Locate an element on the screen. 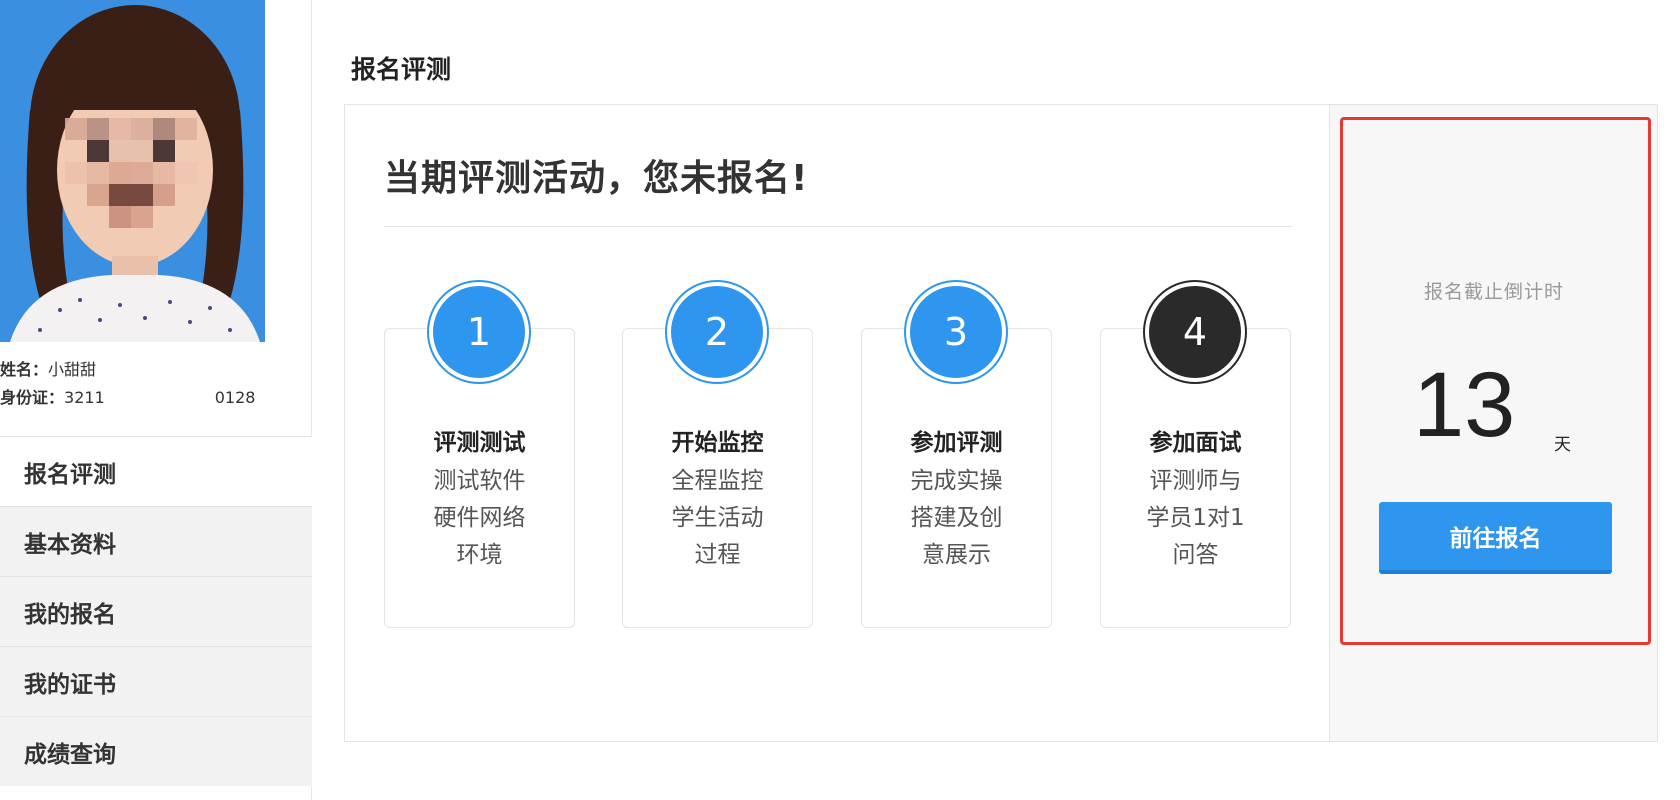 This screenshot has height=800, width=1680. countdown-days-value: 13 is located at coordinates (1464, 405).